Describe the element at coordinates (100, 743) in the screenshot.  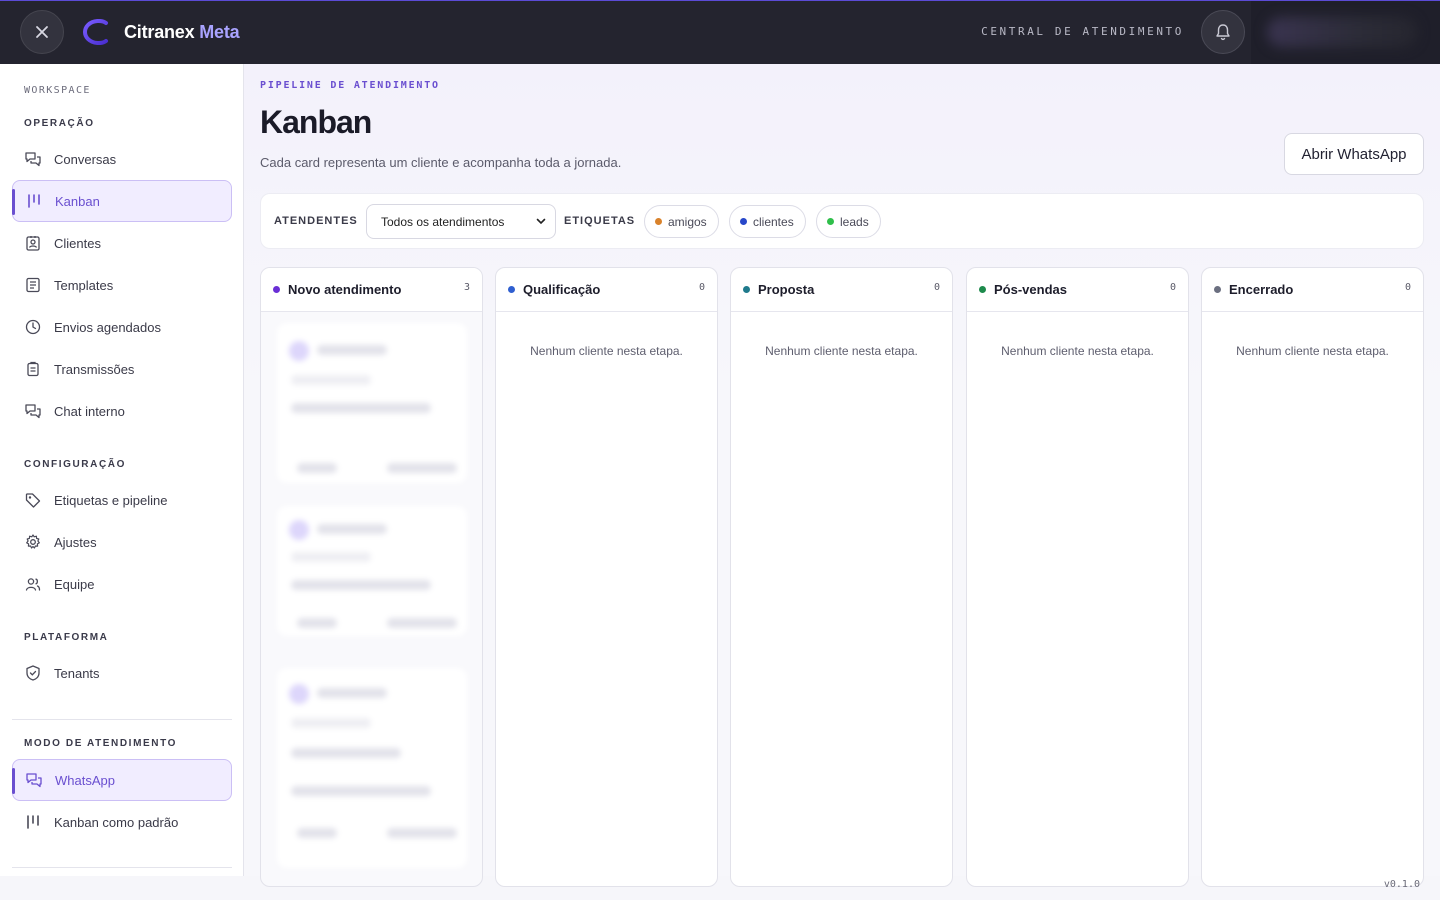
I see `section-modo-atendimento: MODO DE ATENDIMENTO` at that location.